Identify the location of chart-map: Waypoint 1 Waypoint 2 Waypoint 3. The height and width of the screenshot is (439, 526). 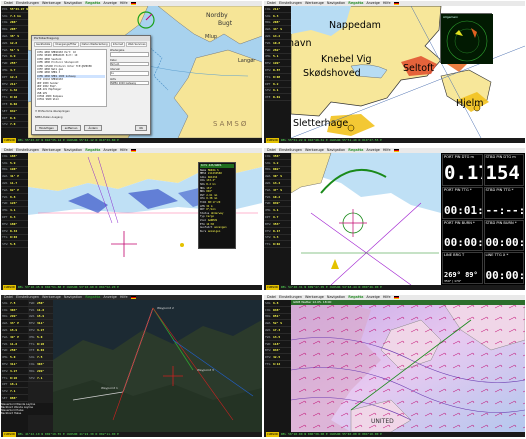
(157, 366).